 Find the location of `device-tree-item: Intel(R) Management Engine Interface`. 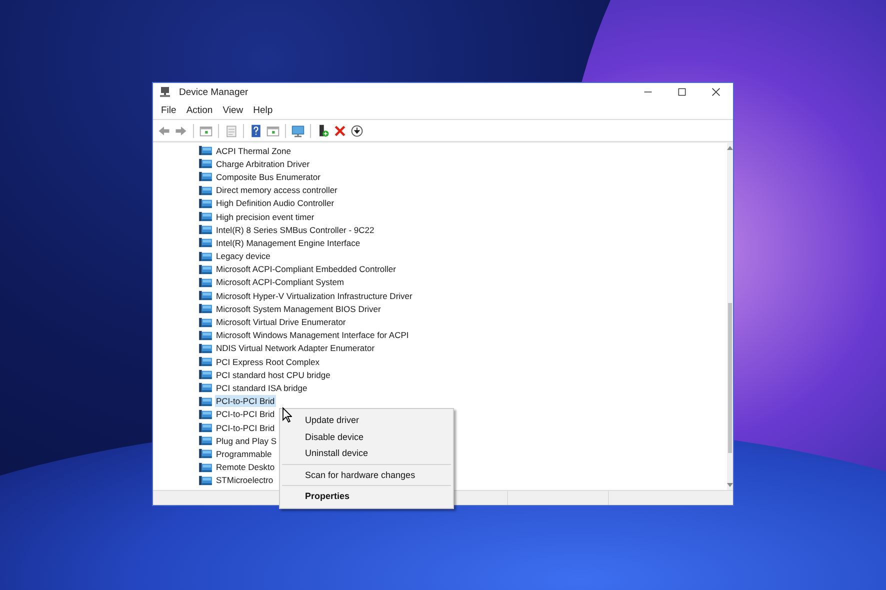

device-tree-item: Intel(R) Management Engine Interface is located at coordinates (288, 242).